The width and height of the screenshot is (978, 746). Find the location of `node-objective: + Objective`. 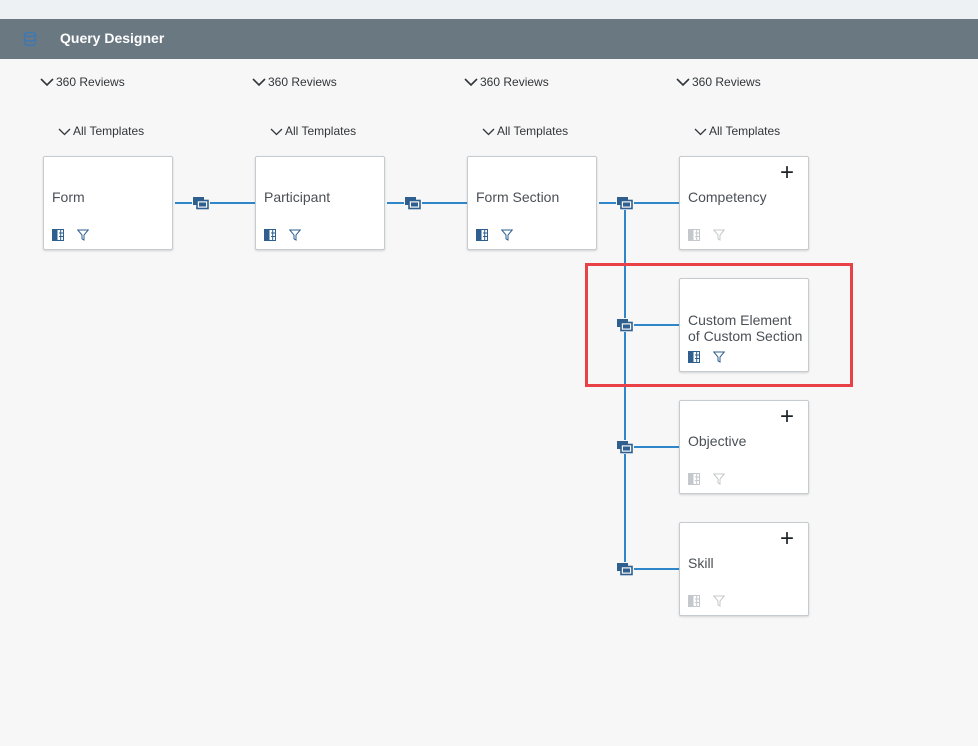

node-objective: + Objective is located at coordinates (744, 447).